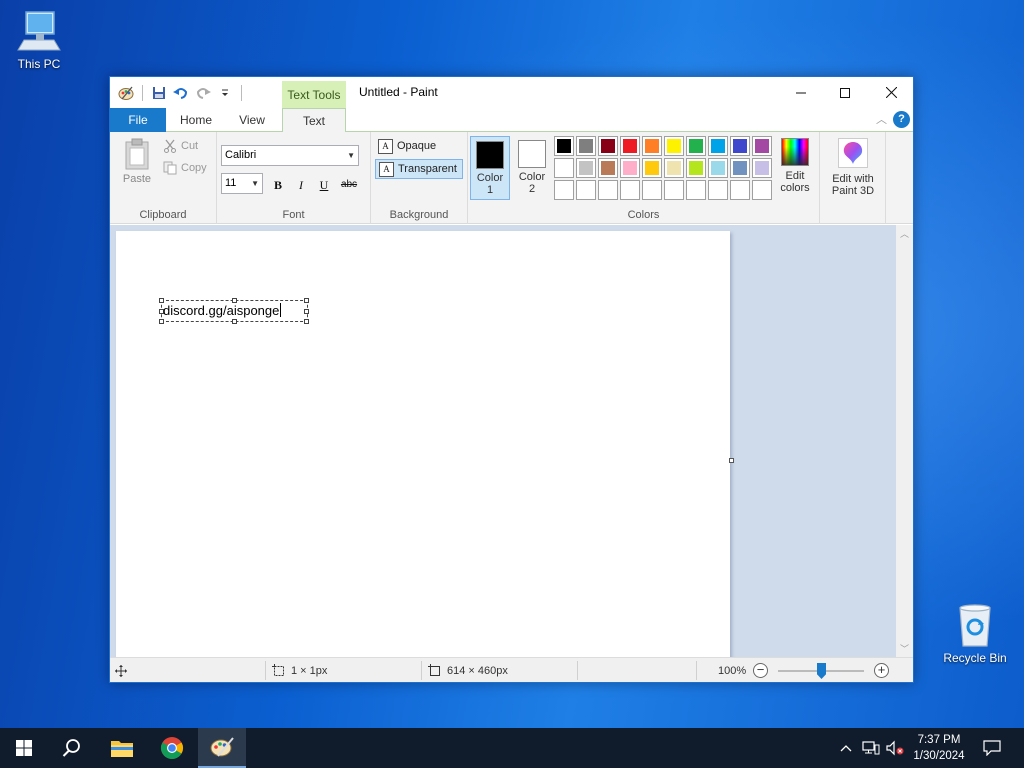  What do you see at coordinates (904, 233) in the screenshot?
I see `scroll-up-icon: ︿` at bounding box center [904, 233].